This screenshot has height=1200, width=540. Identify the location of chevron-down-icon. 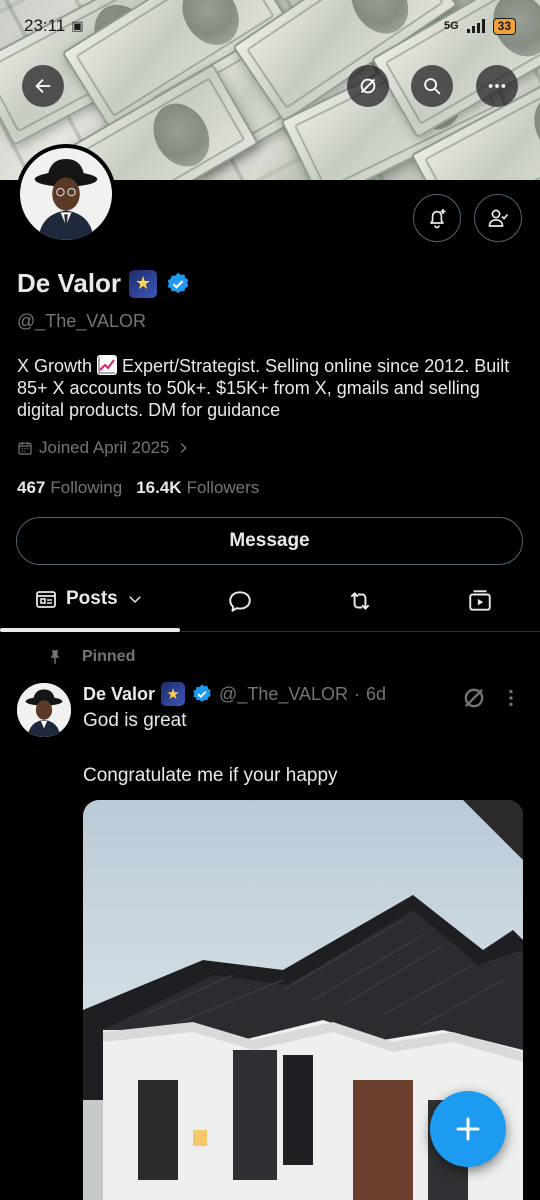
(134, 600).